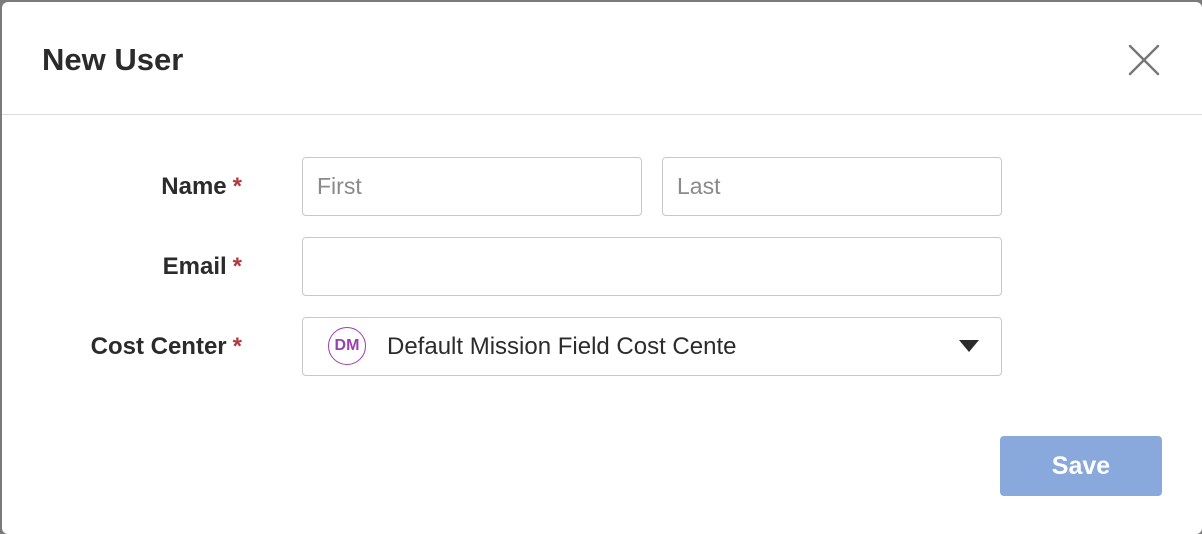  I want to click on name-row: Name *, so click(602, 187).